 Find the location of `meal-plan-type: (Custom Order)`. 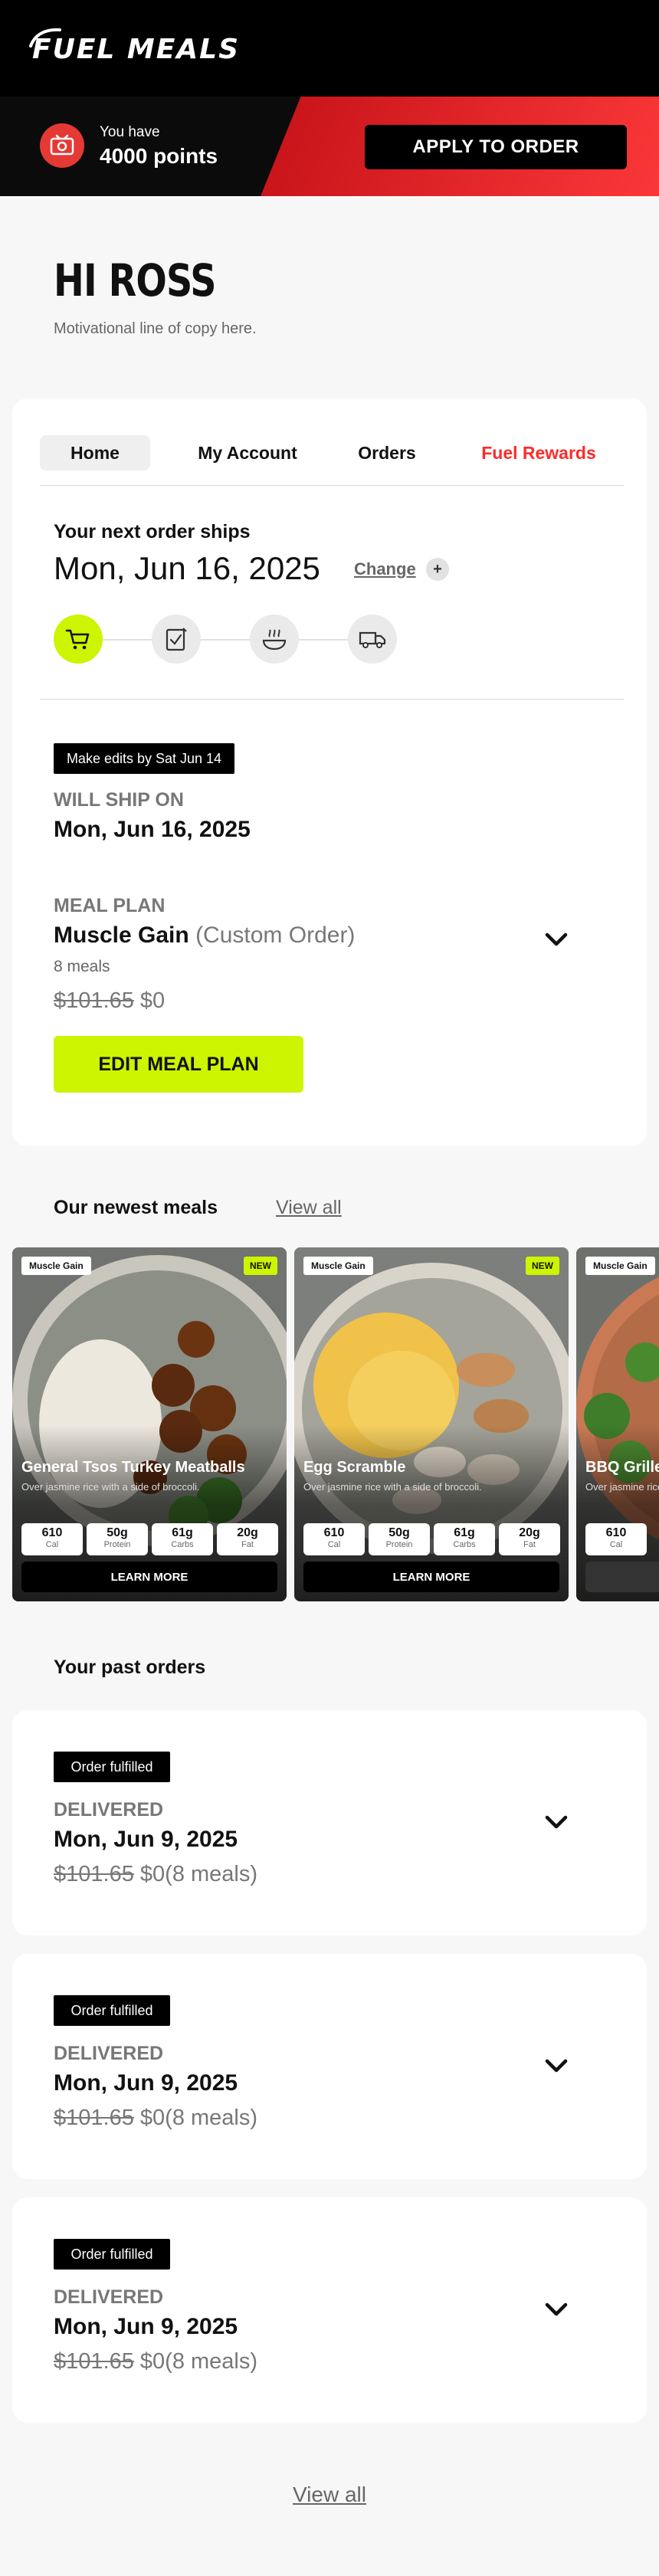

meal-plan-type: (Custom Order) is located at coordinates (275, 935).